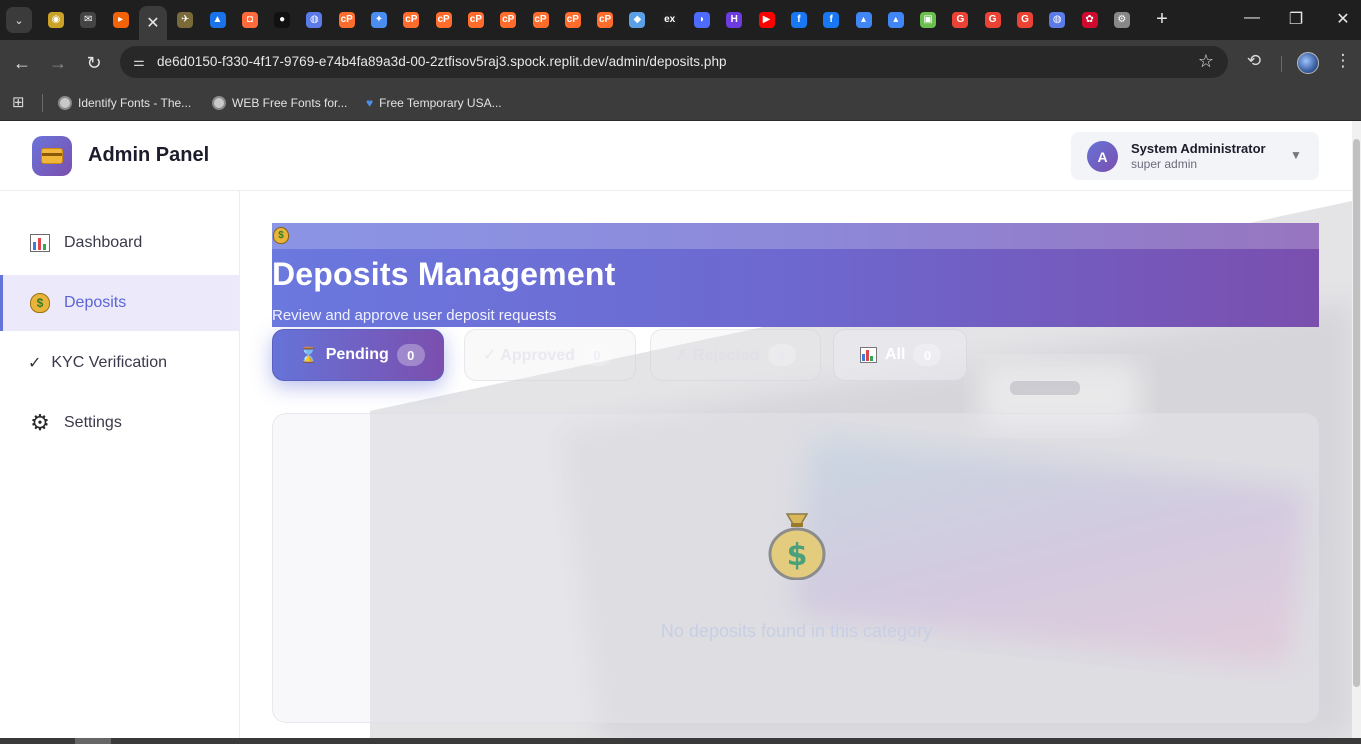 This screenshot has width=1361, height=744. What do you see at coordinates (103, 242) in the screenshot?
I see `sidebar-item-label: Dashboard` at bounding box center [103, 242].